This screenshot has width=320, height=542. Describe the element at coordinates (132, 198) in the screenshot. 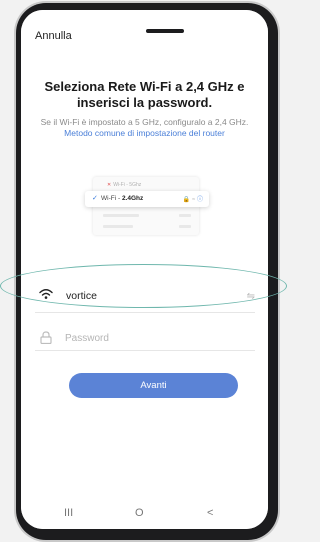

I see `network-24ghz-band: 2.4Ghz` at that location.